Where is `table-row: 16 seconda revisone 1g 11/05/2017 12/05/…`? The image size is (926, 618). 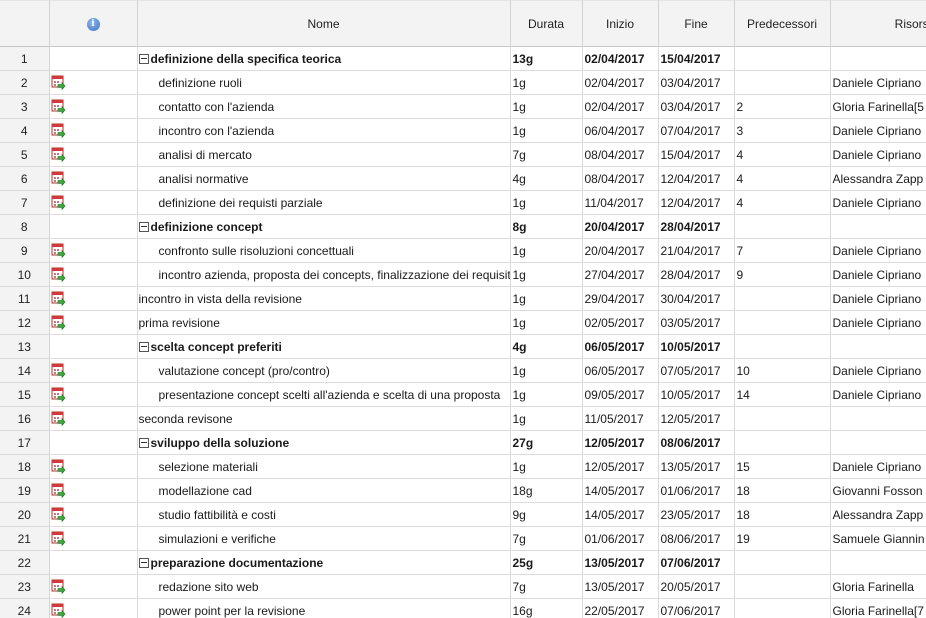 table-row: 16 seconda revisone 1g 11/05/2017 12/05/… is located at coordinates (463, 418).